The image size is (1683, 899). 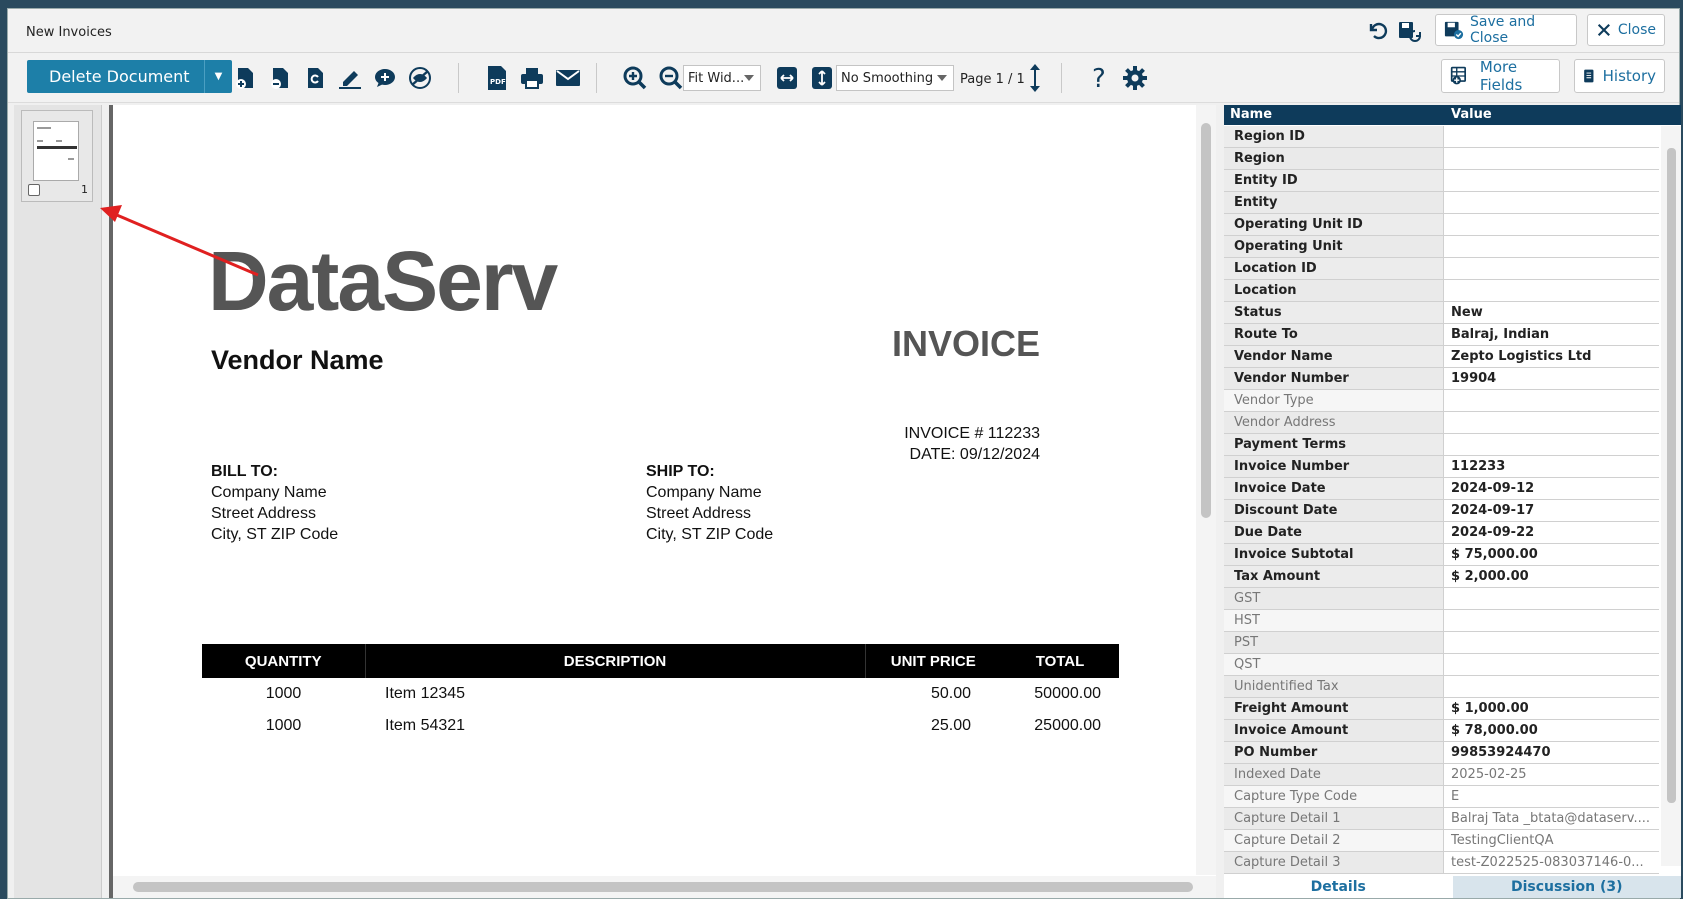 What do you see at coordinates (129, 76) in the screenshot?
I see `delete-document-button: Delete Document ▼` at bounding box center [129, 76].